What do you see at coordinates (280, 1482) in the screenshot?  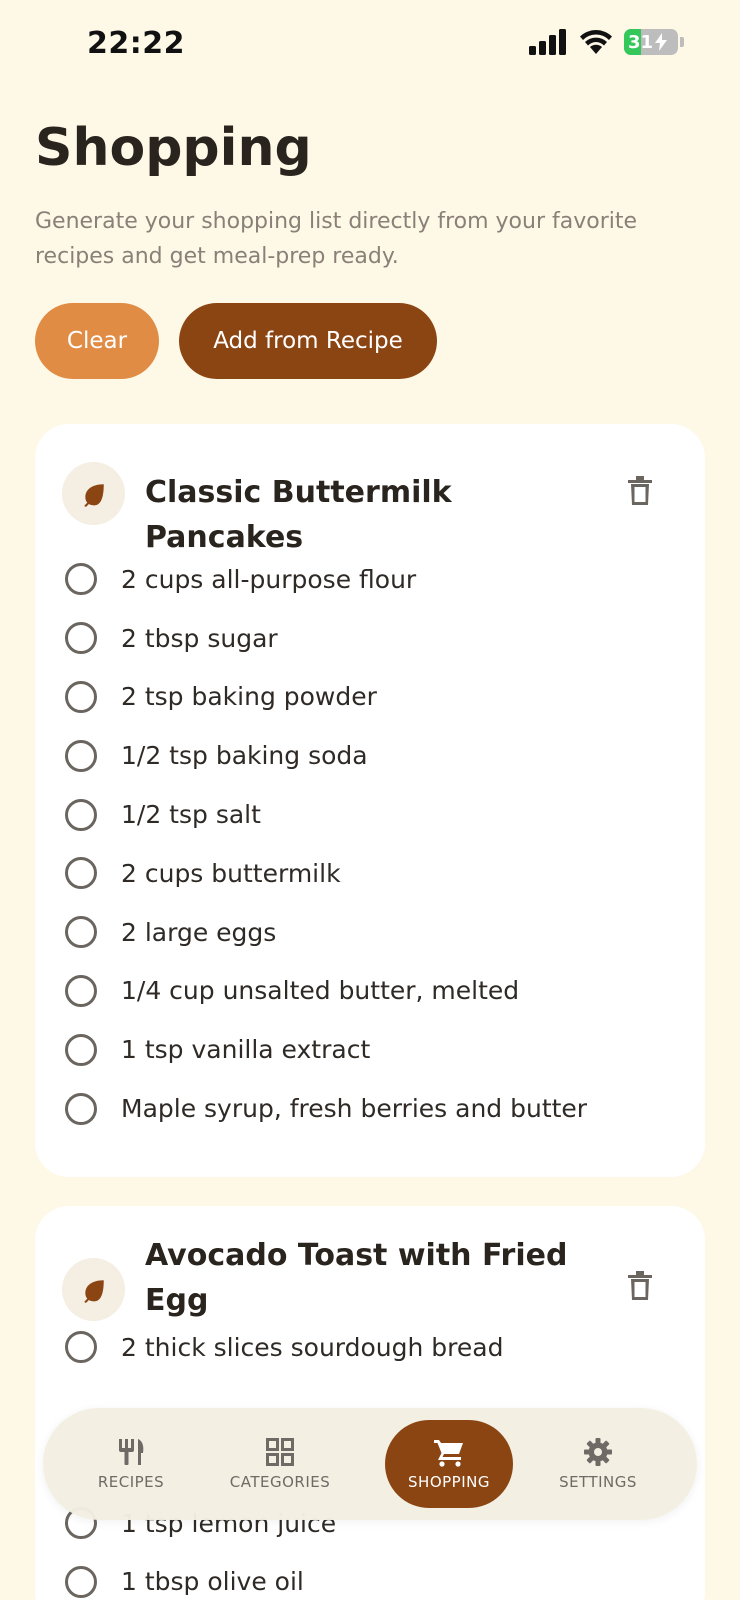 I see `nav-label: CATEGORIES` at bounding box center [280, 1482].